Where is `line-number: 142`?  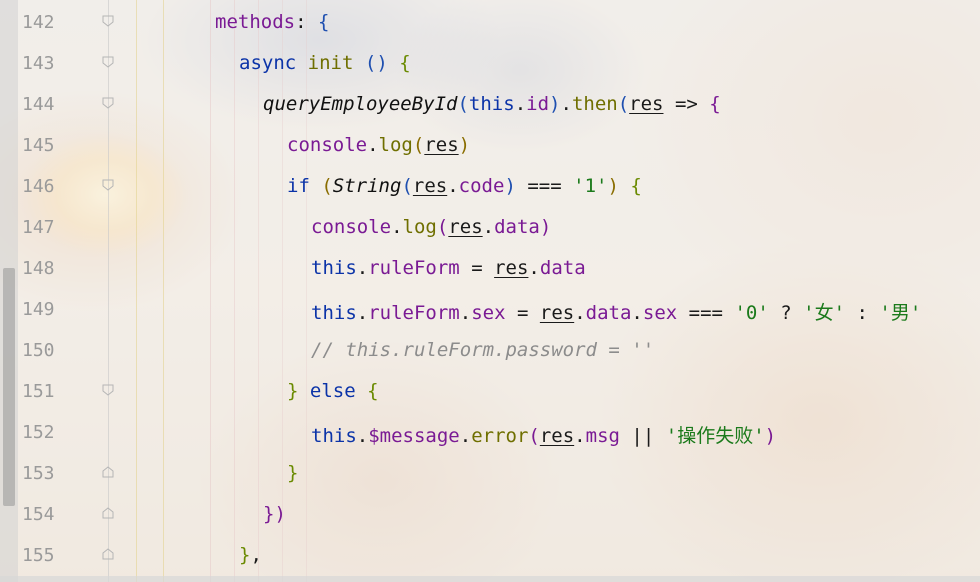 line-number: 142 is located at coordinates (38, 22).